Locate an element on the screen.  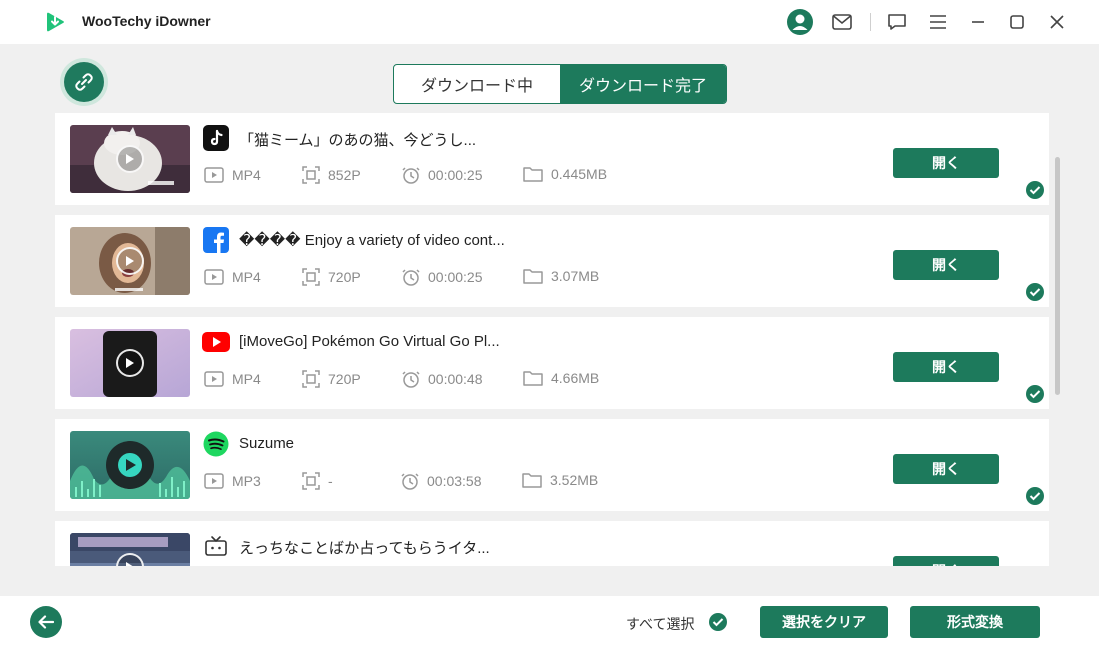
size-label: 3.52MB is located at coordinates (574, 480).